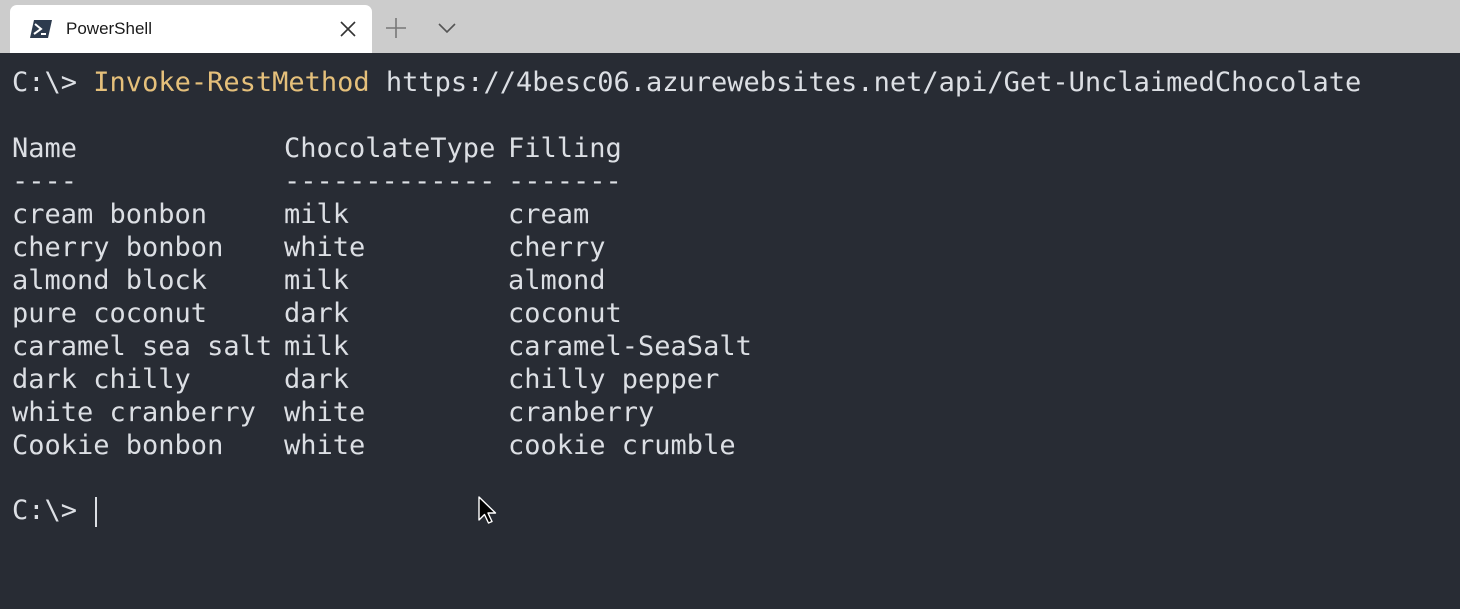 This screenshot has width=1460, height=609. I want to click on header-filling: Filling, so click(565, 148).